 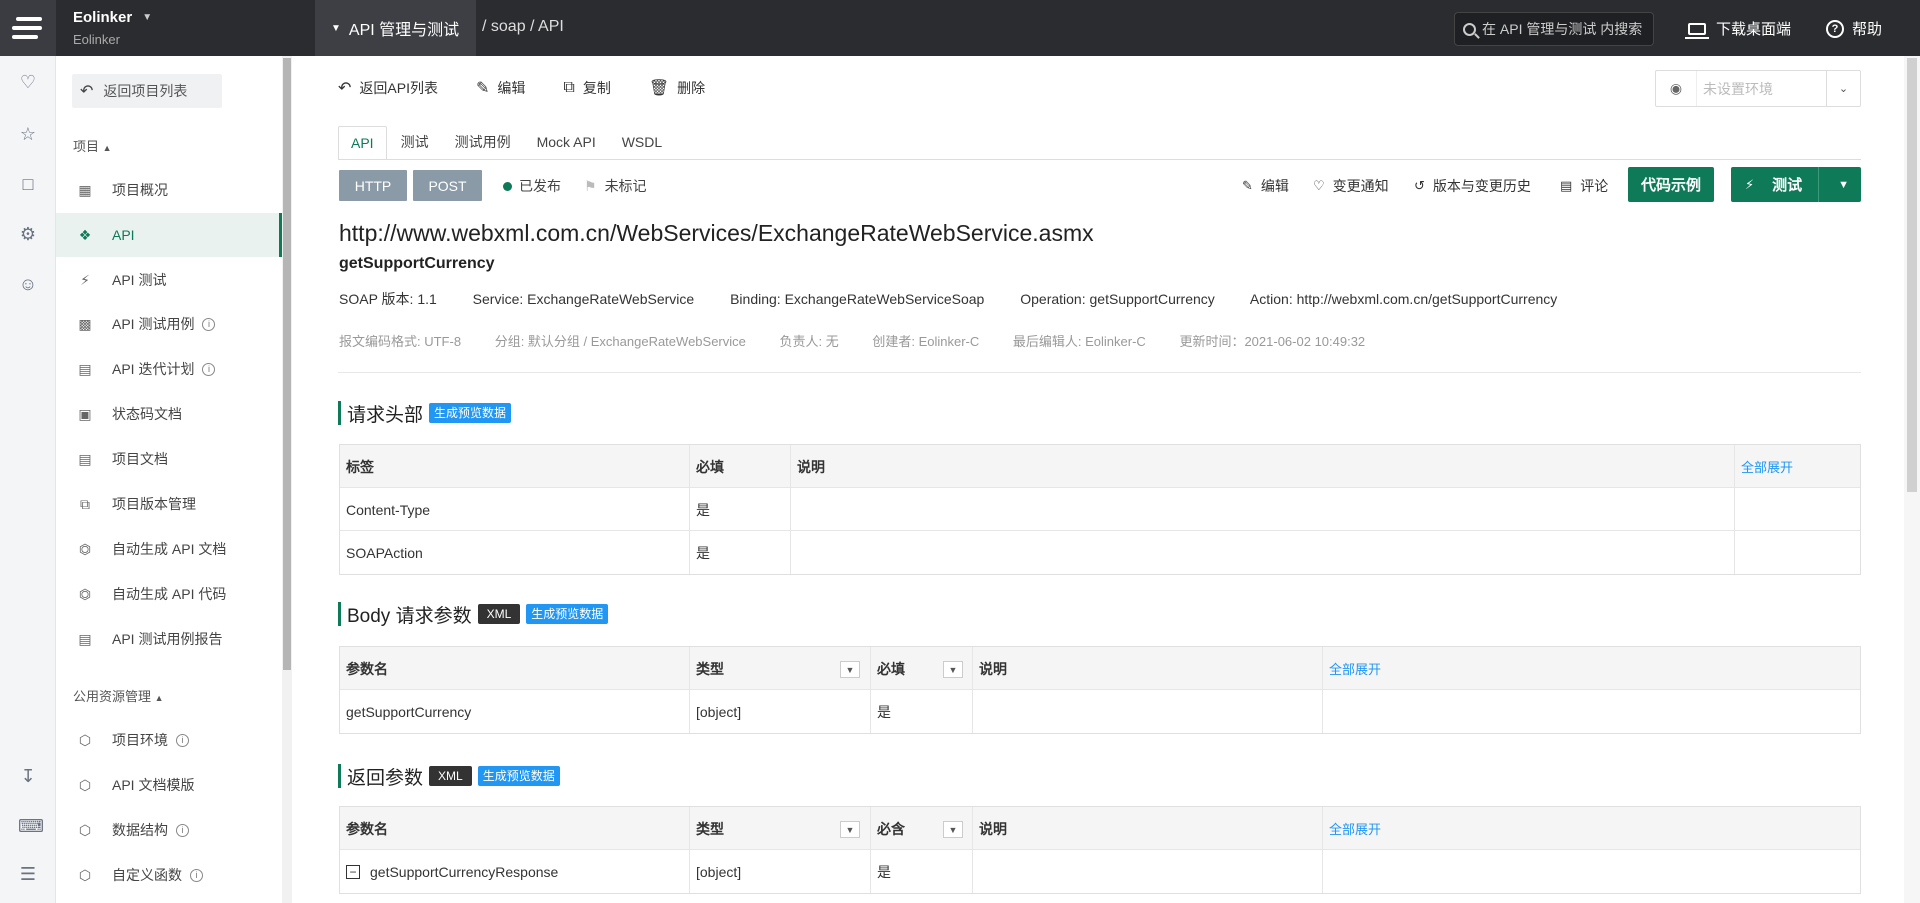 What do you see at coordinates (388, 88) in the screenshot?
I see `back-to-api-list-button: ↶ 返回API列表` at bounding box center [388, 88].